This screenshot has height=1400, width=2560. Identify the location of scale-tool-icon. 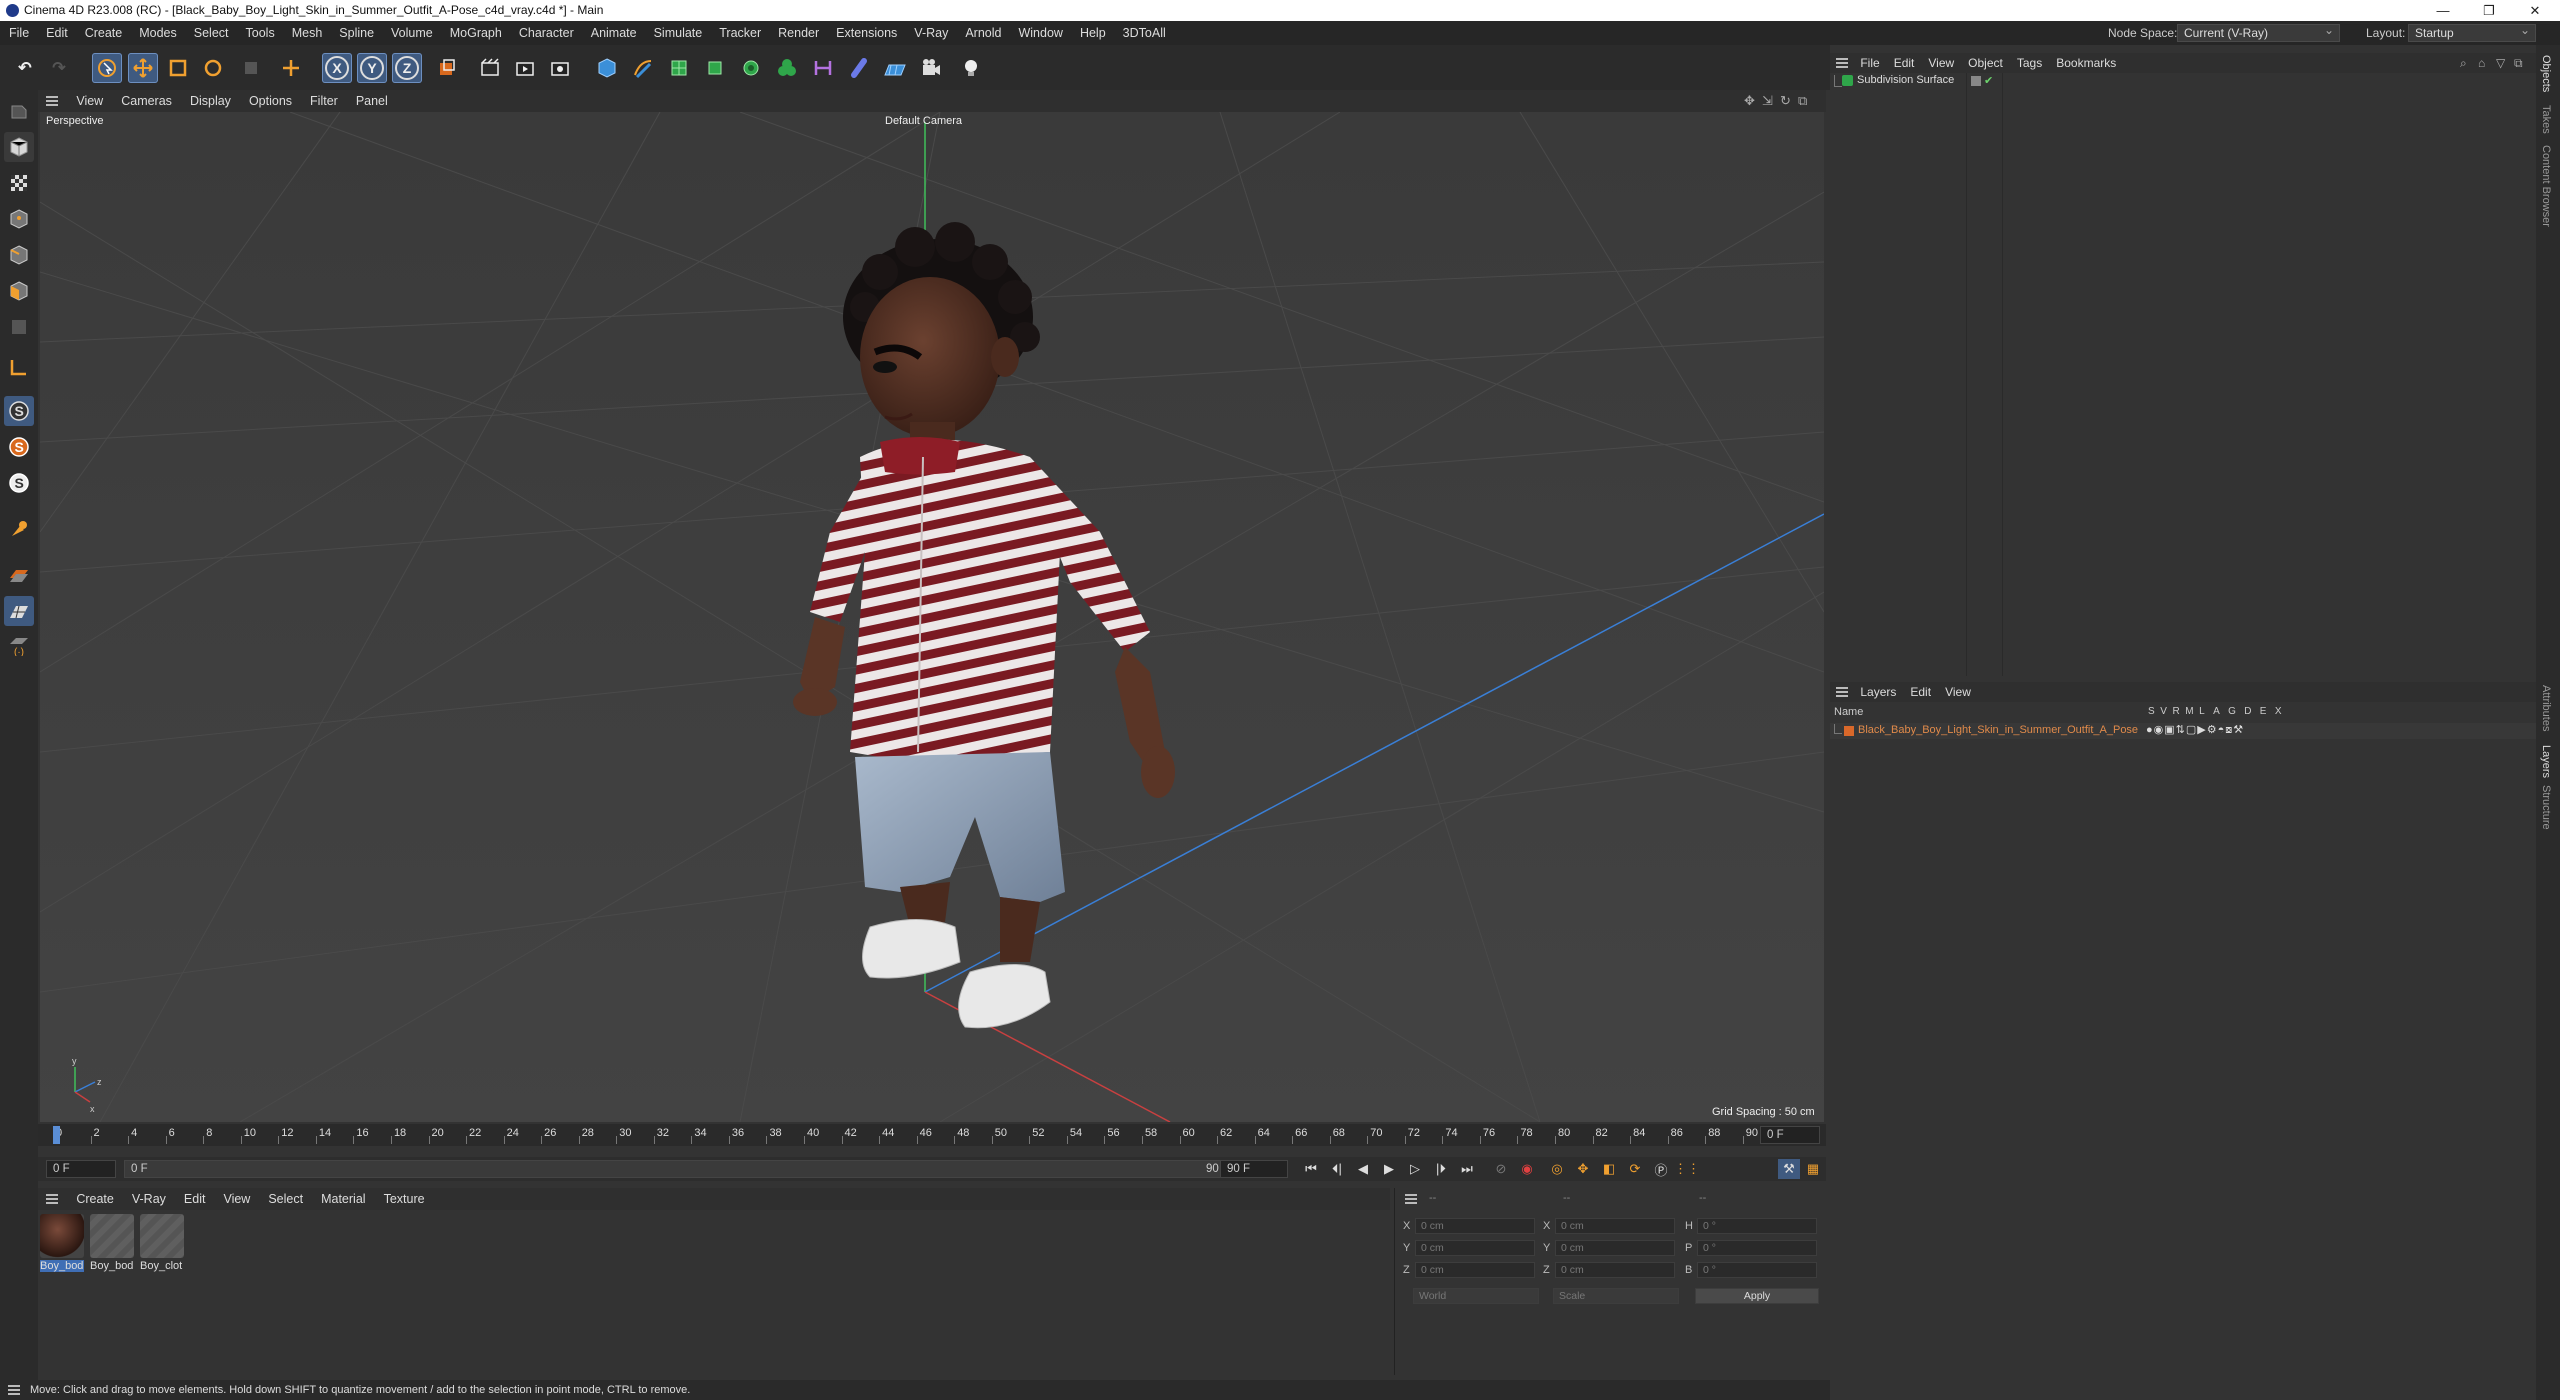
(178, 68).